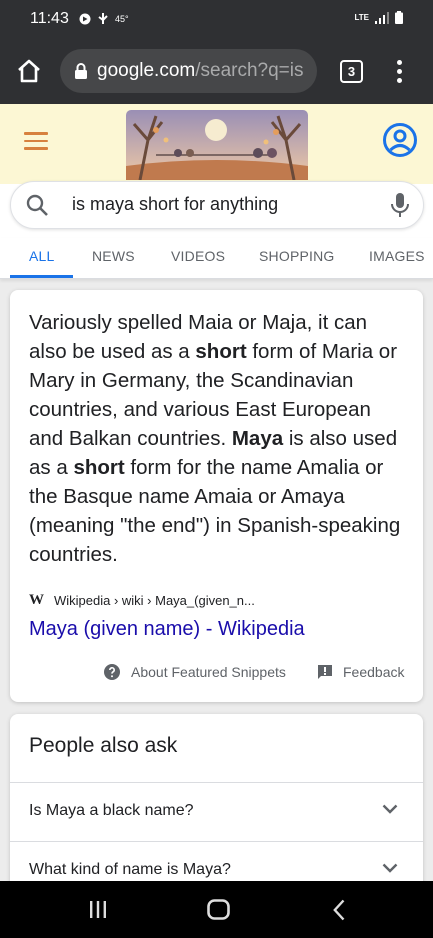  I want to click on status-notification-icons: 45°, so click(104, 18).